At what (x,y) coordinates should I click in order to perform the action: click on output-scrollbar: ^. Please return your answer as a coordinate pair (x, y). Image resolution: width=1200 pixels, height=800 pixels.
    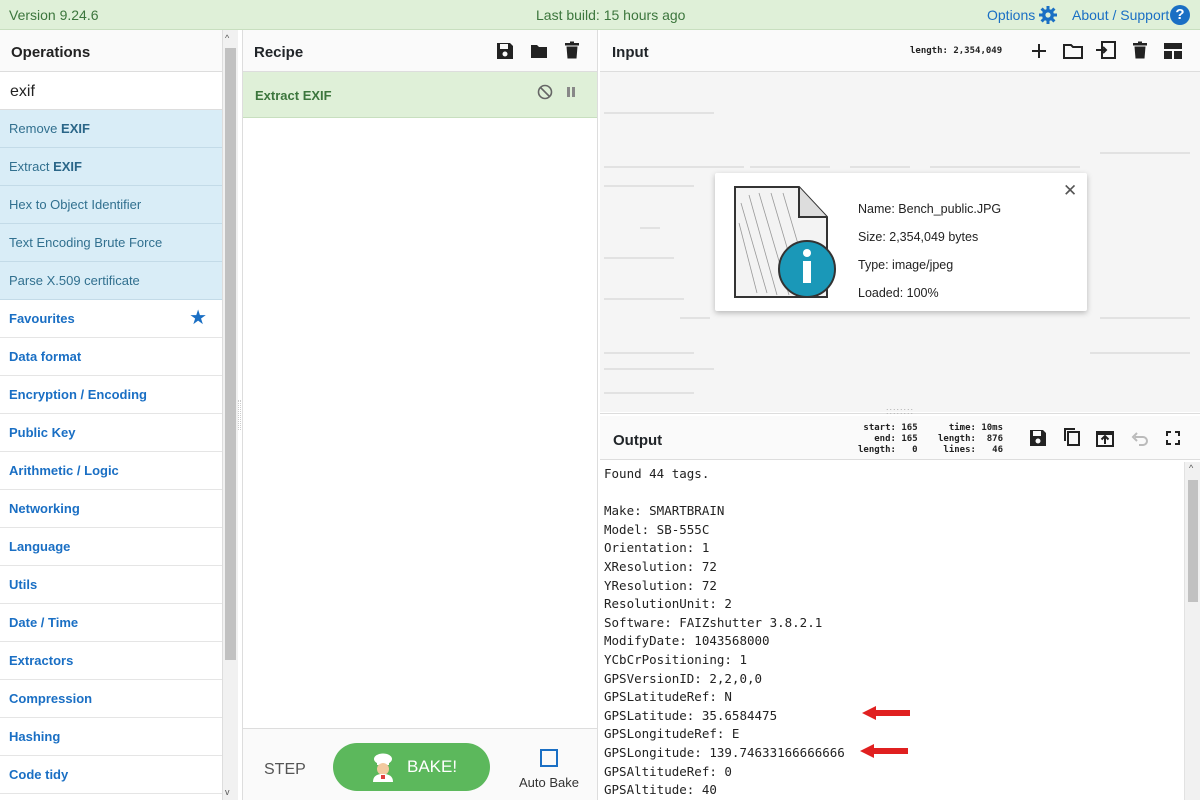
    Looking at the image, I should click on (1192, 631).